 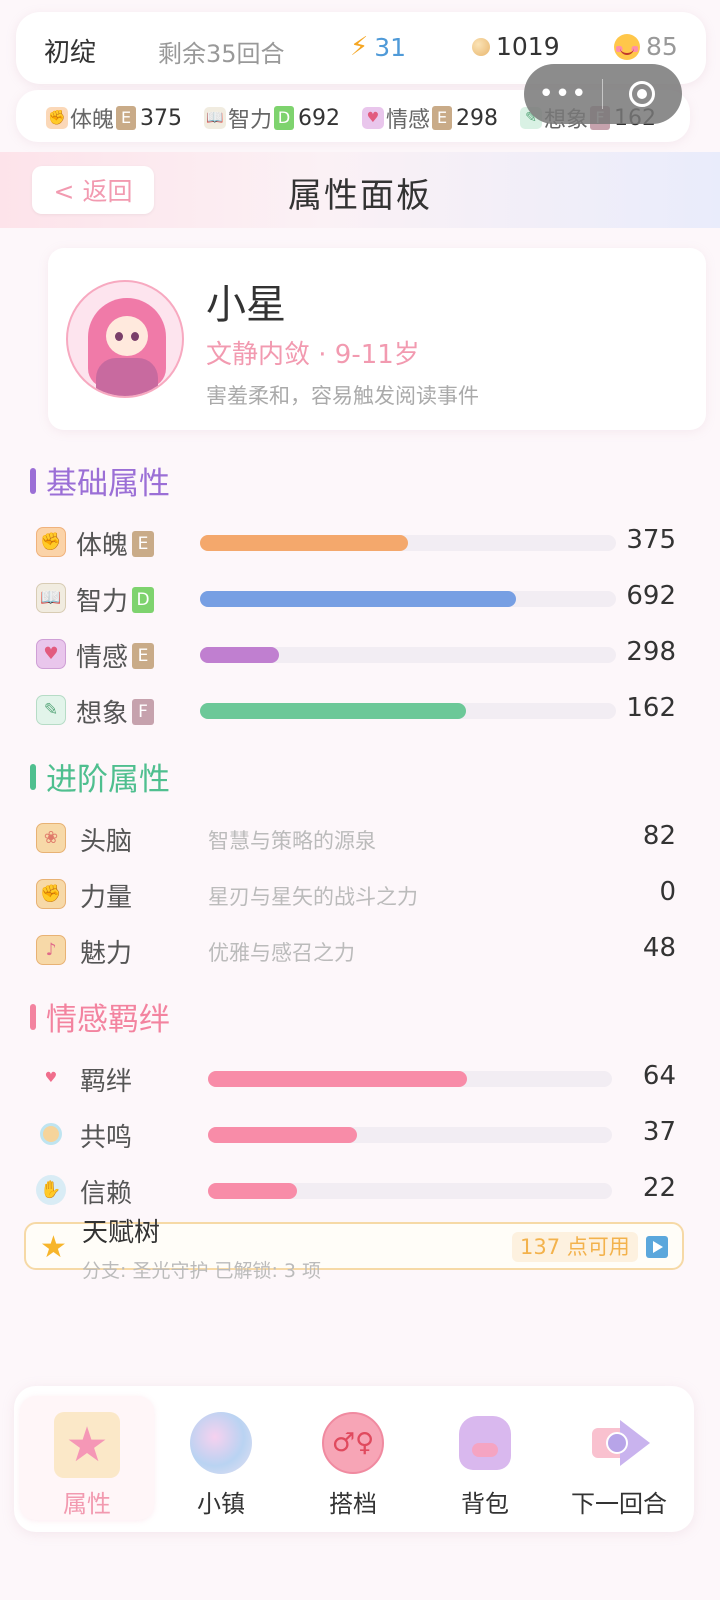 What do you see at coordinates (659, 948) in the screenshot?
I see `row-value: 48` at bounding box center [659, 948].